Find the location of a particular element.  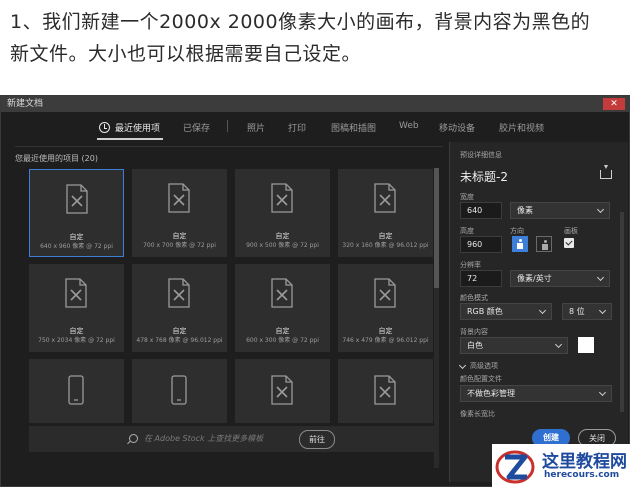

tab-separator is located at coordinates (227, 126).